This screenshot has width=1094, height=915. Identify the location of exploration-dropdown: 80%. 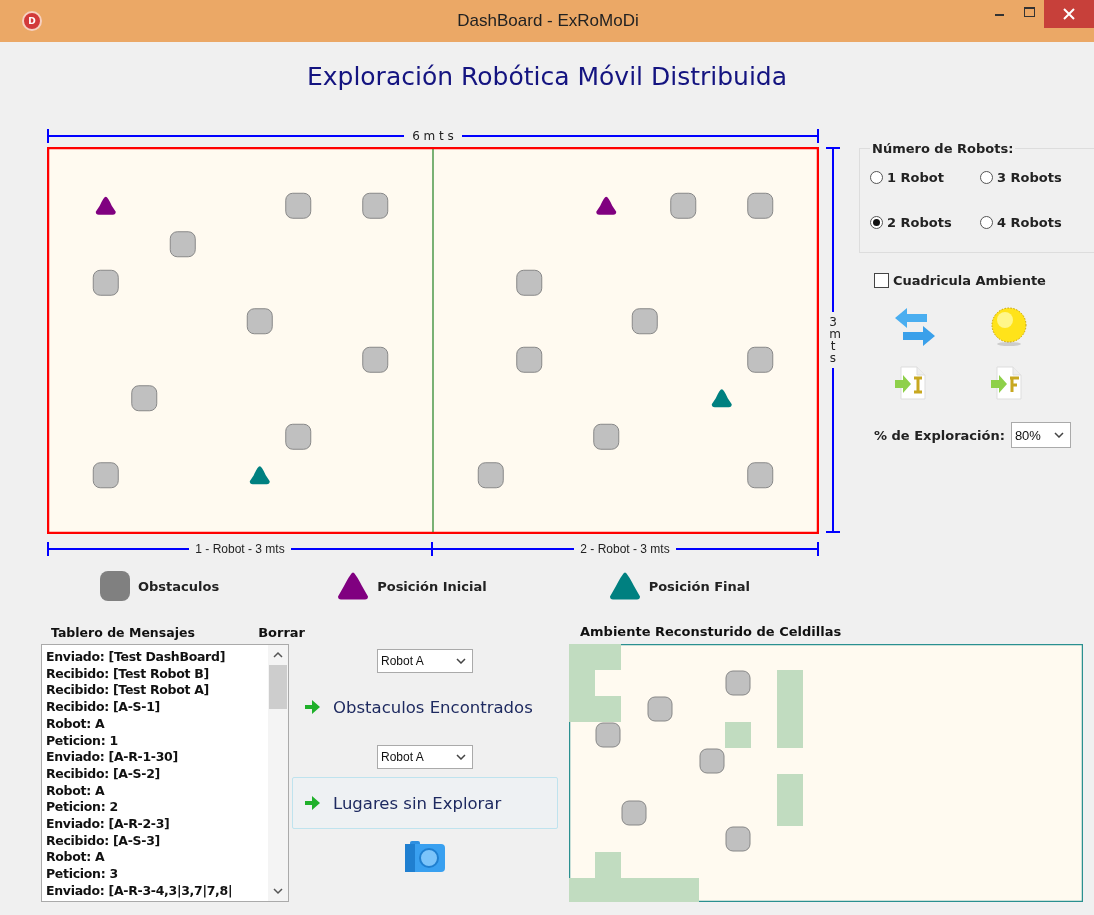
(1040, 435).